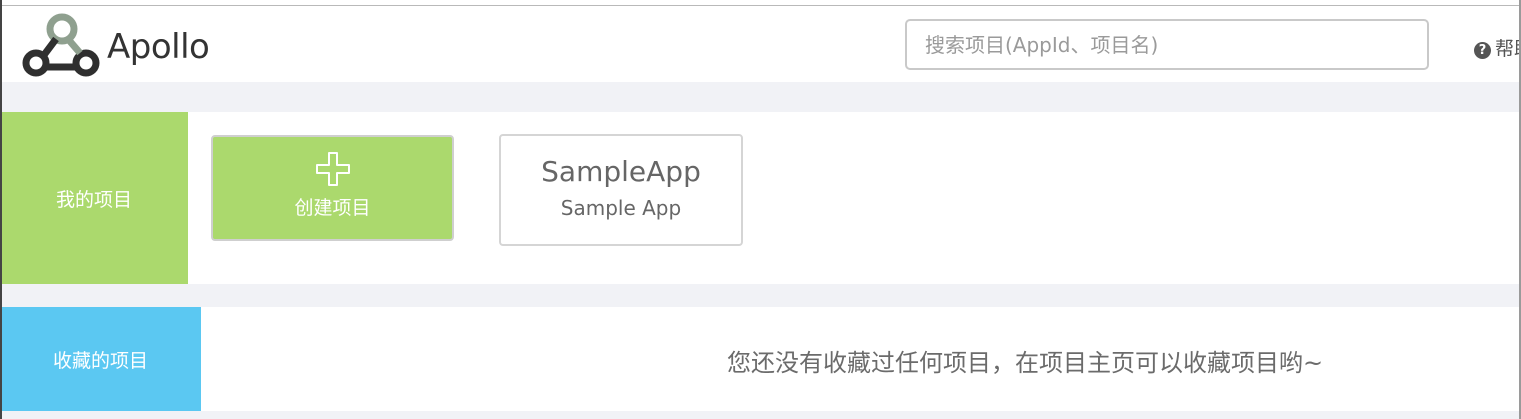 This screenshot has width=1521, height=419. What do you see at coordinates (332, 168) in the screenshot?
I see `plus-icon` at bounding box center [332, 168].